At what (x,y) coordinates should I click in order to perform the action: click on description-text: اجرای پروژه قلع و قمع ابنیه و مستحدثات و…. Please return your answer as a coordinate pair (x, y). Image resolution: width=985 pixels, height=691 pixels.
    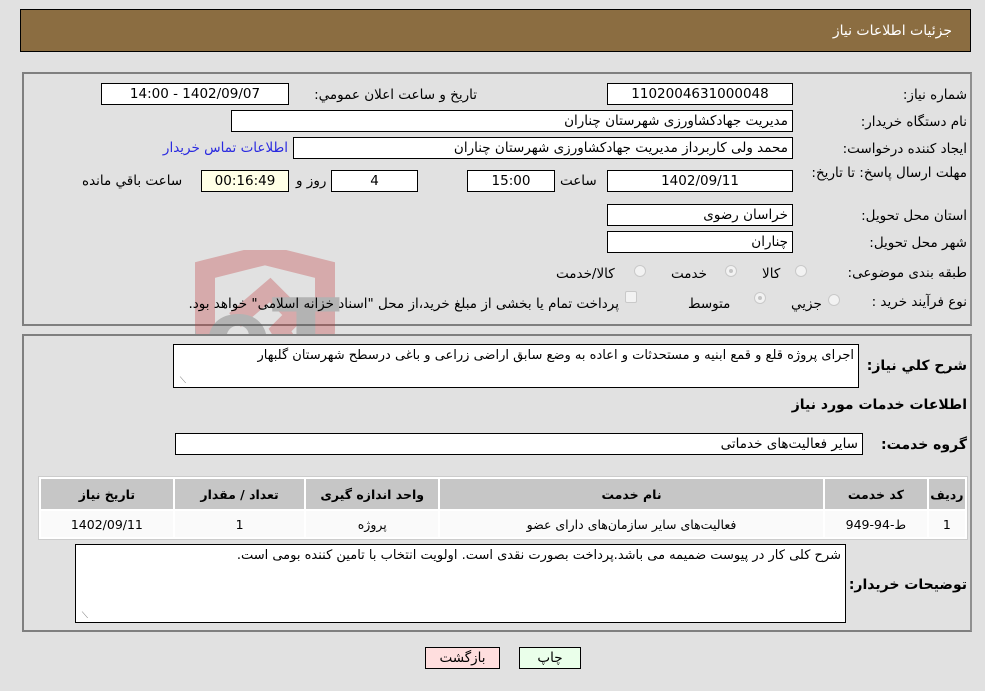
    Looking at the image, I should click on (556, 355).